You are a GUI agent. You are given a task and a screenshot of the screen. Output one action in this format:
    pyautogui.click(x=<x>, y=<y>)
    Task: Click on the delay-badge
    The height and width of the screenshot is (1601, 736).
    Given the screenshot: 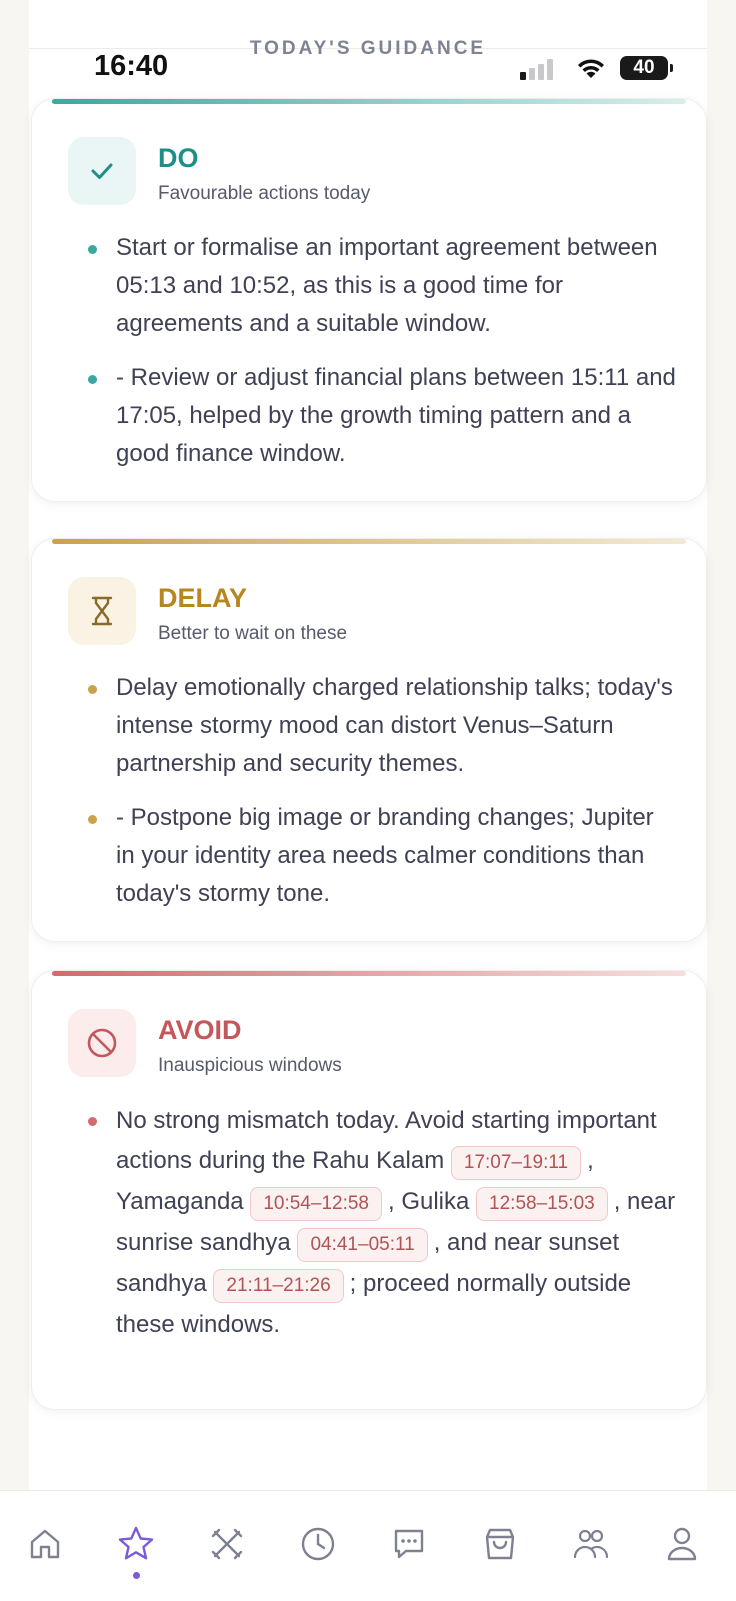 What is the action you would take?
    pyautogui.click(x=102, y=611)
    